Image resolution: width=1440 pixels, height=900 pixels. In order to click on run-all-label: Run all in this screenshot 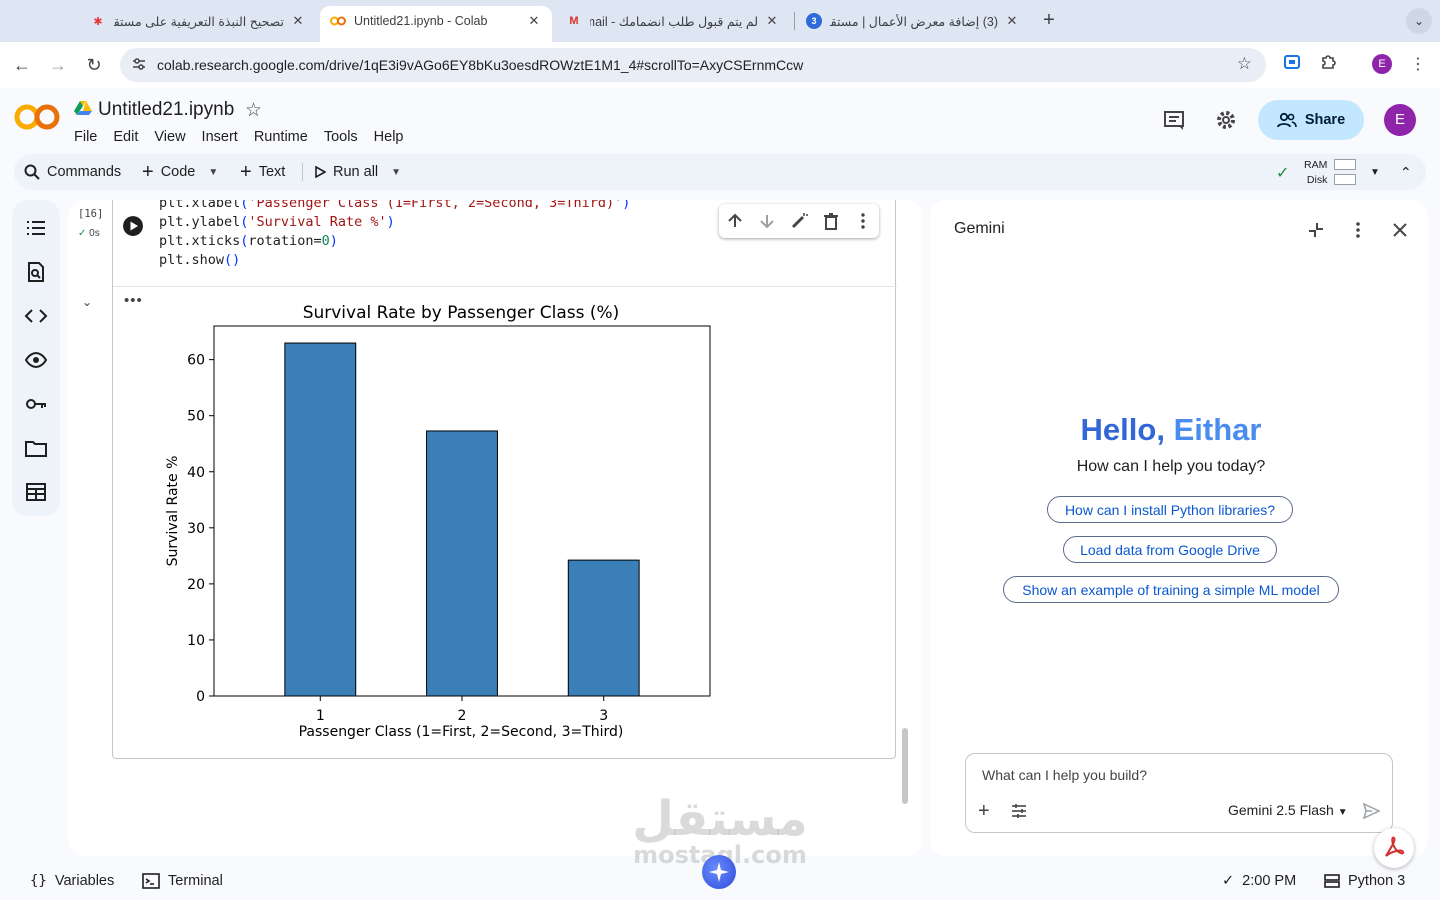, I will do `click(356, 172)`.